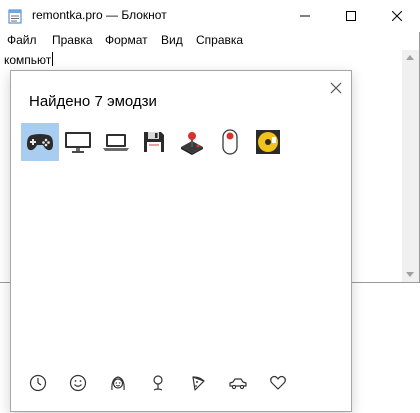 This screenshot has width=420, height=413. I want to click on menu-file: Файл, so click(22, 40).